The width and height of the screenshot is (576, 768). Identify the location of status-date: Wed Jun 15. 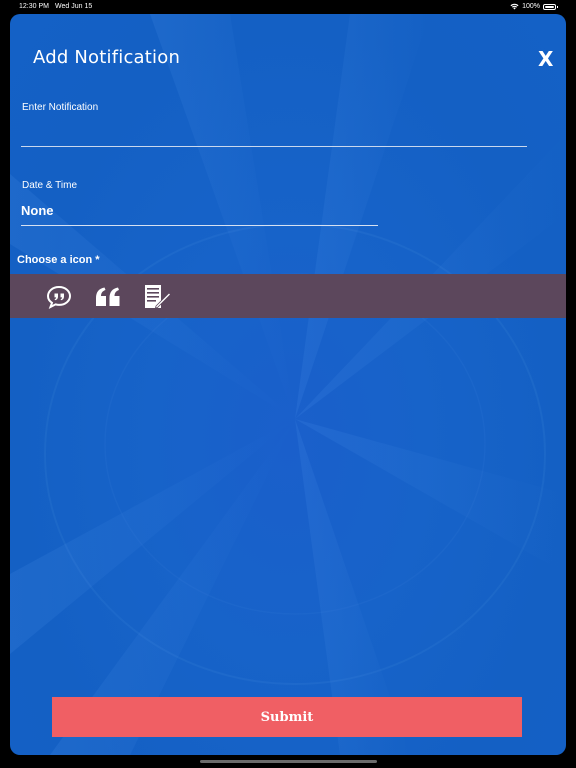
(74, 6).